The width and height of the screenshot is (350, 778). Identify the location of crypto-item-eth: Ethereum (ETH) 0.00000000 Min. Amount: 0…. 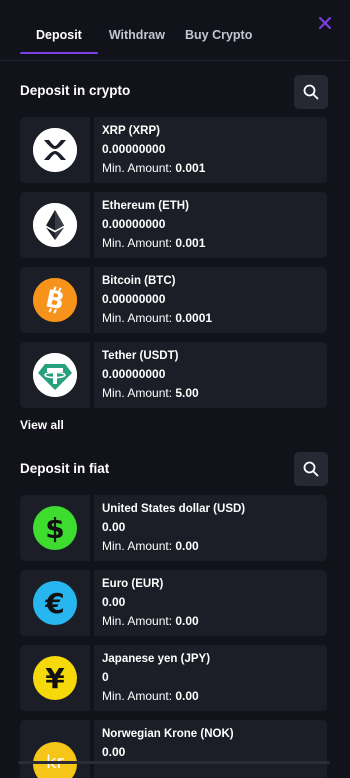
(173, 225).